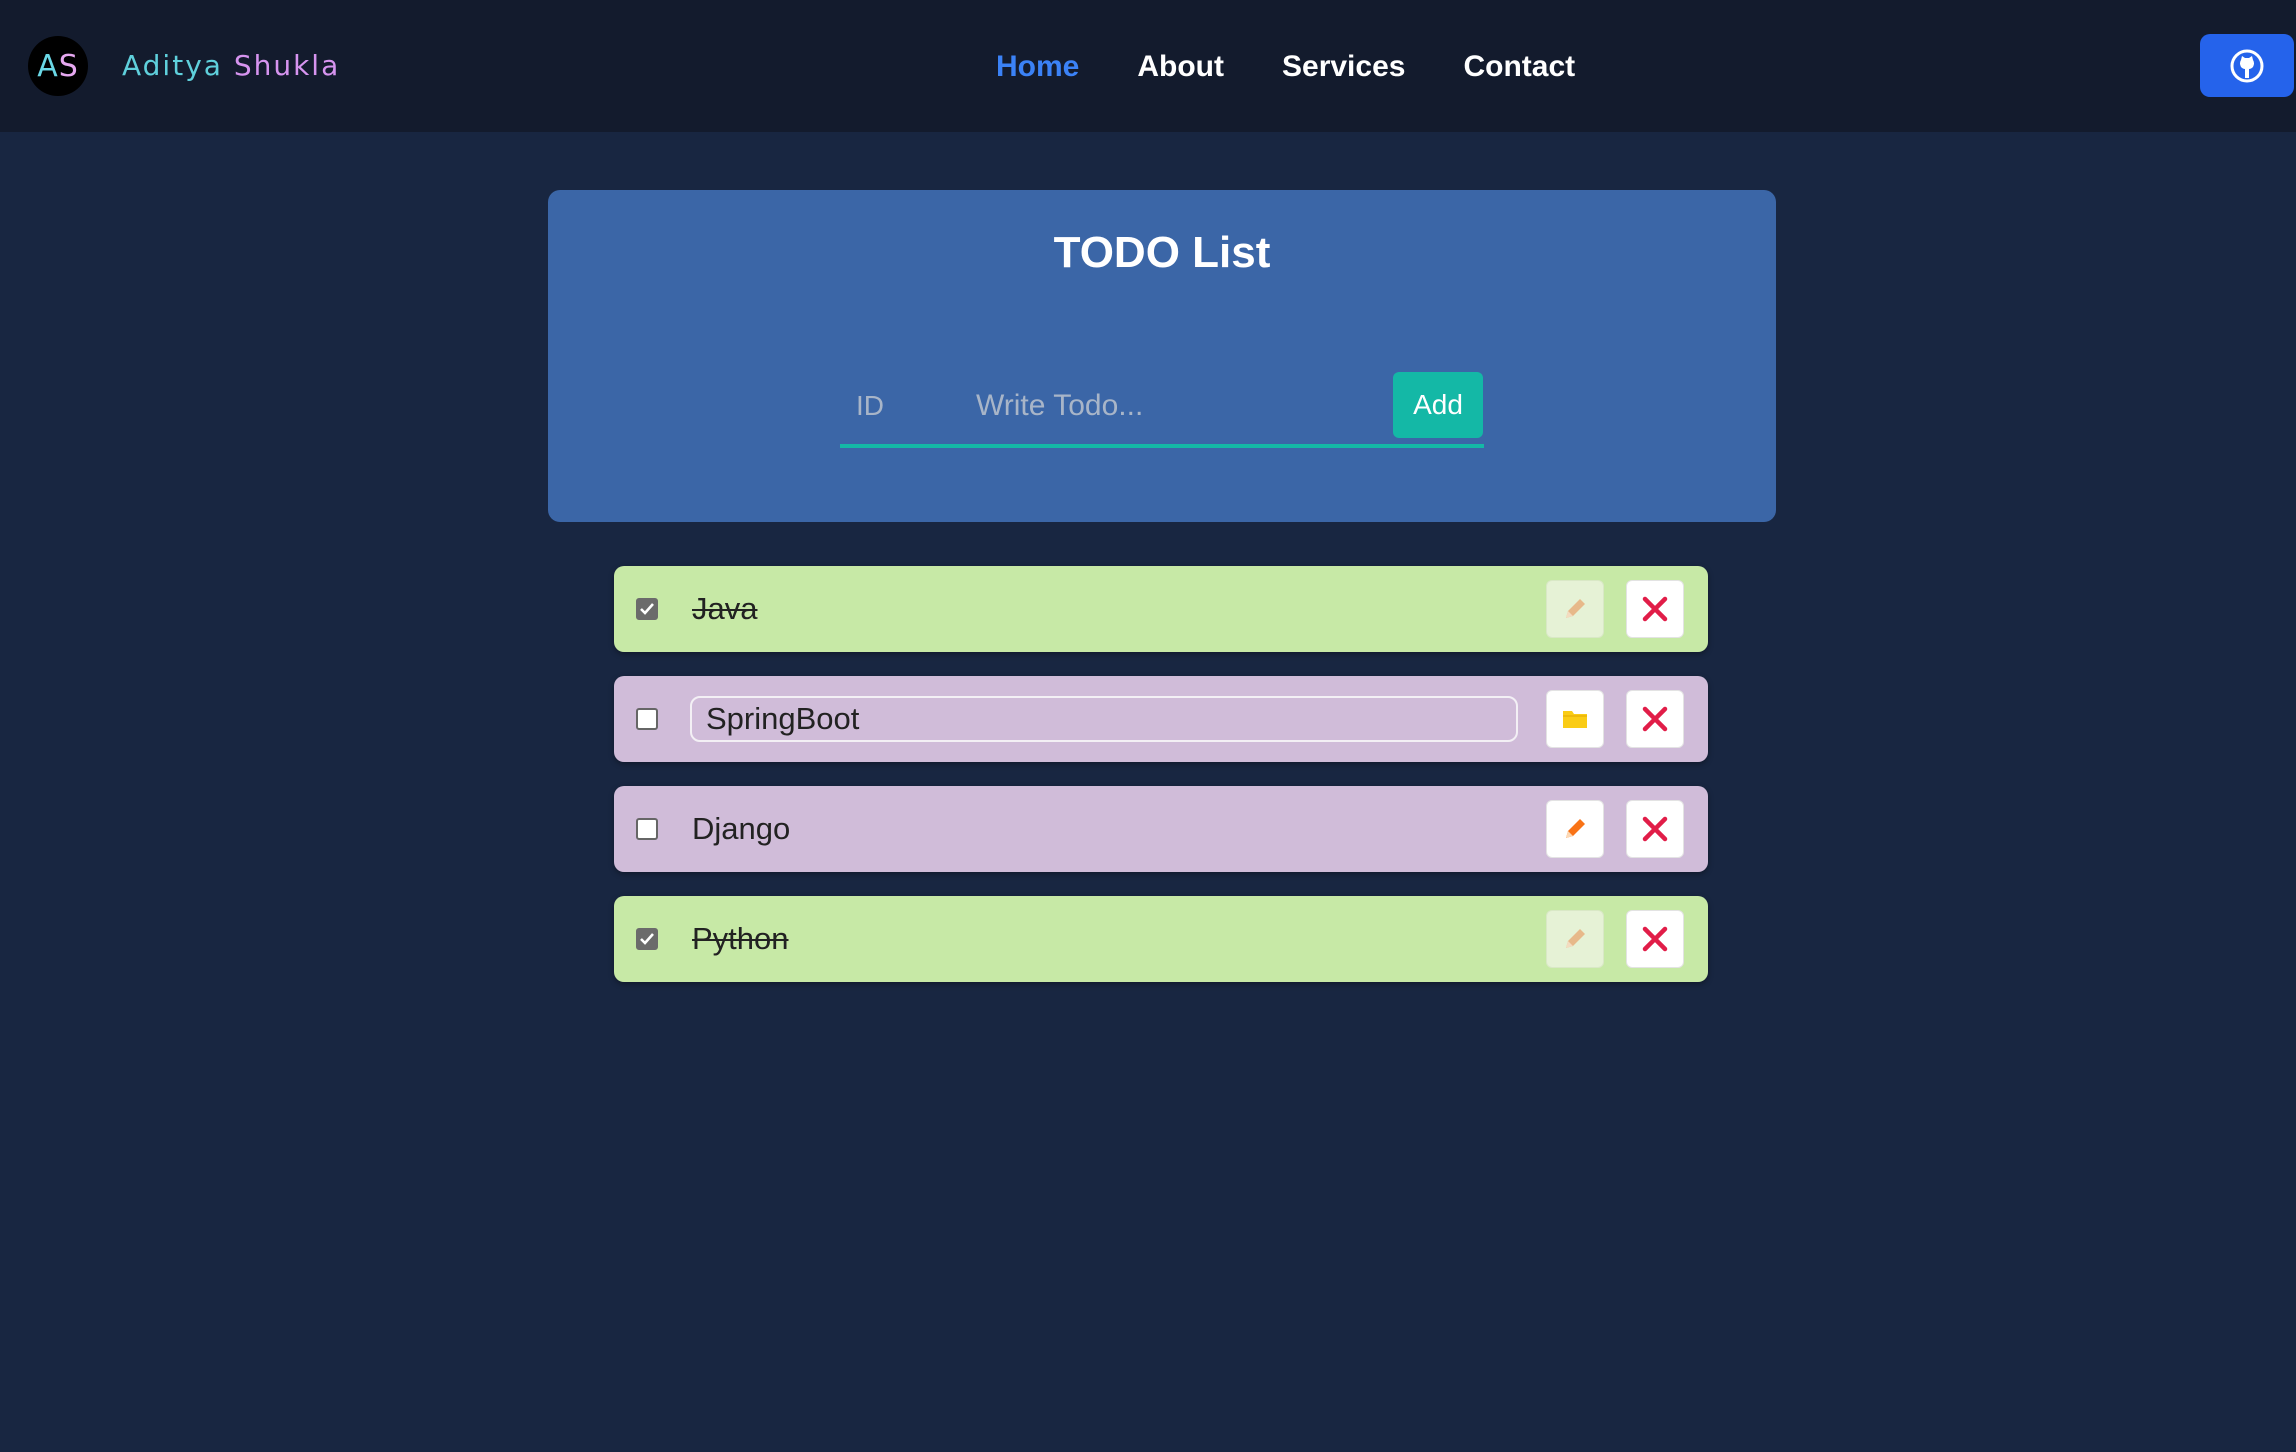 The image size is (2296, 1452). Describe the element at coordinates (1162, 356) in the screenshot. I see `todo-header-card: TODO List Add` at that location.